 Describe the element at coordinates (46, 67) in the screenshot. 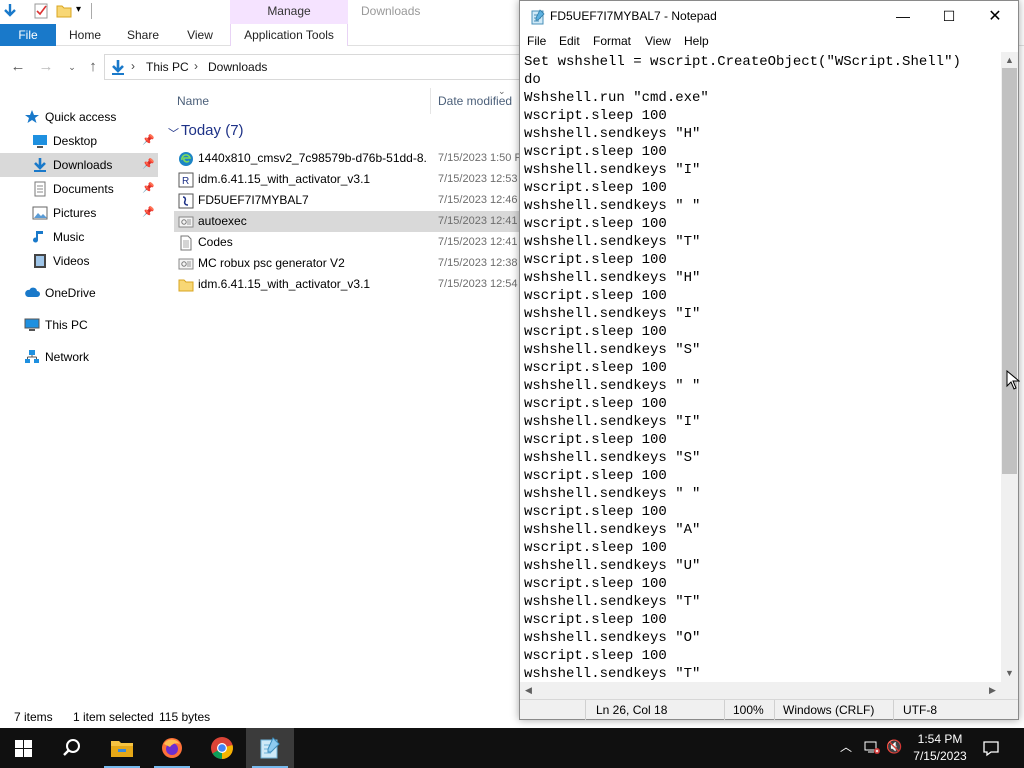

I see `forward-arrow-icon: →` at that location.